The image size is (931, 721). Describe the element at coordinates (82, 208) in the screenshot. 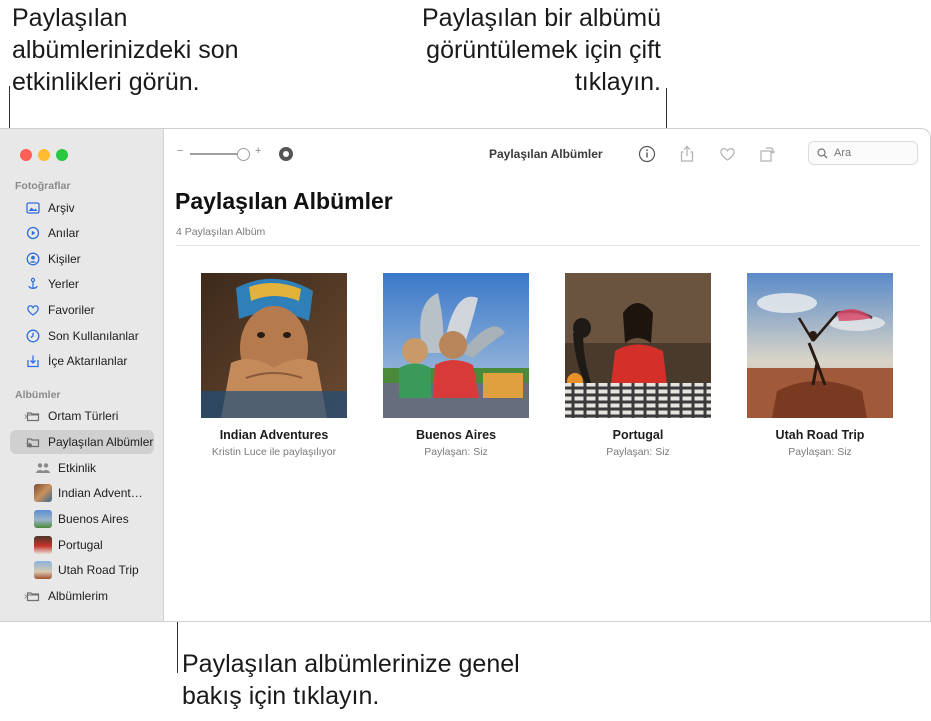

I see `sidebar-item-library: Arşiv` at that location.